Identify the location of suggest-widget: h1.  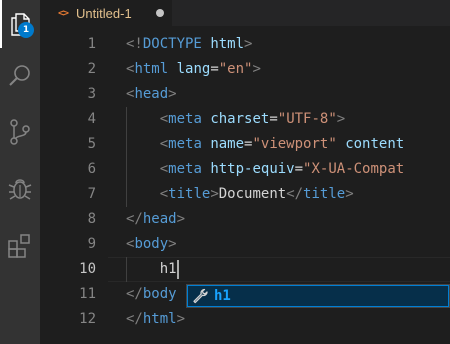
(318, 296).